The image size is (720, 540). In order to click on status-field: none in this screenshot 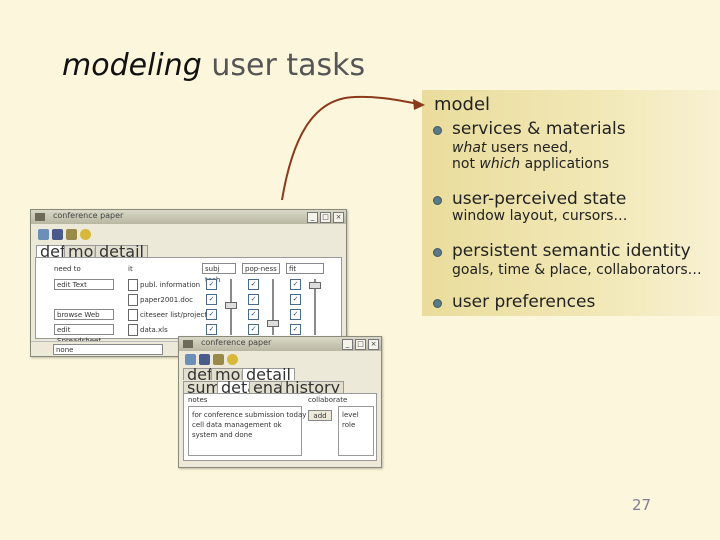, I will do `click(108, 349)`.